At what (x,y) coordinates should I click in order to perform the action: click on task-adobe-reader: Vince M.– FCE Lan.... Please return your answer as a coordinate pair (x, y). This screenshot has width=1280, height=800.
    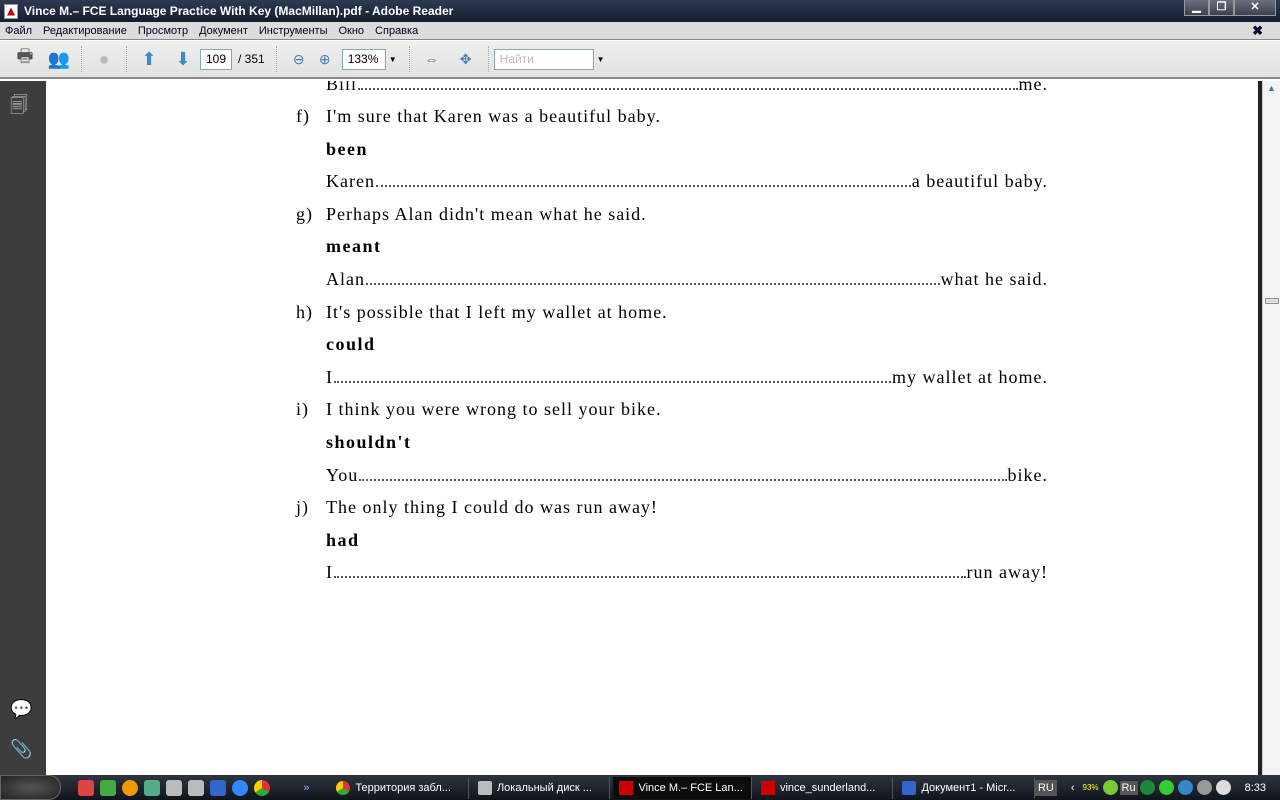
    Looking at the image, I should click on (682, 787).